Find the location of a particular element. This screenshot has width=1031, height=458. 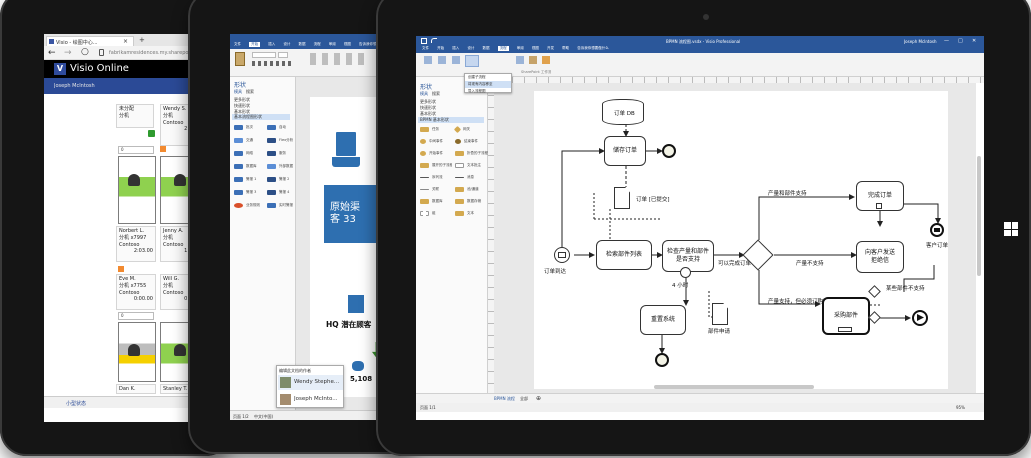

shape-label: Flex分析 is located at coordinates (286, 140).